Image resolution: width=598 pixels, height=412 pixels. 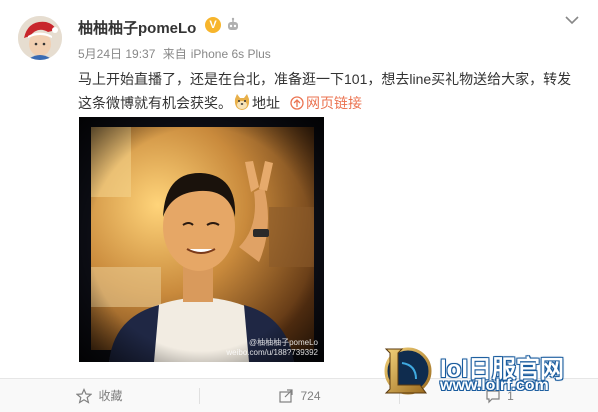 What do you see at coordinates (494, 385) in the screenshot?
I see `site-url: www.lolrf.com` at bounding box center [494, 385].